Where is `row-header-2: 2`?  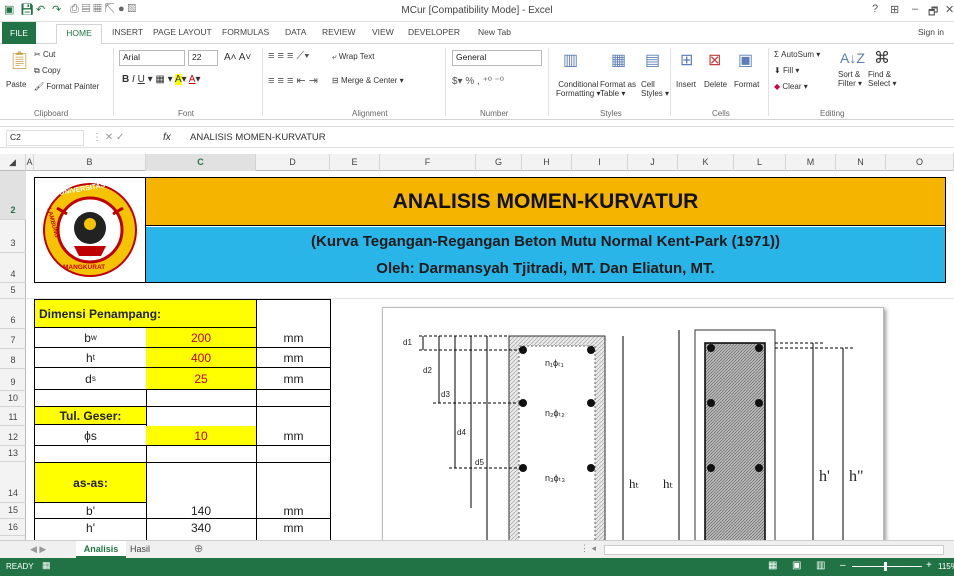
row-header-2: 2 is located at coordinates (13, 195).